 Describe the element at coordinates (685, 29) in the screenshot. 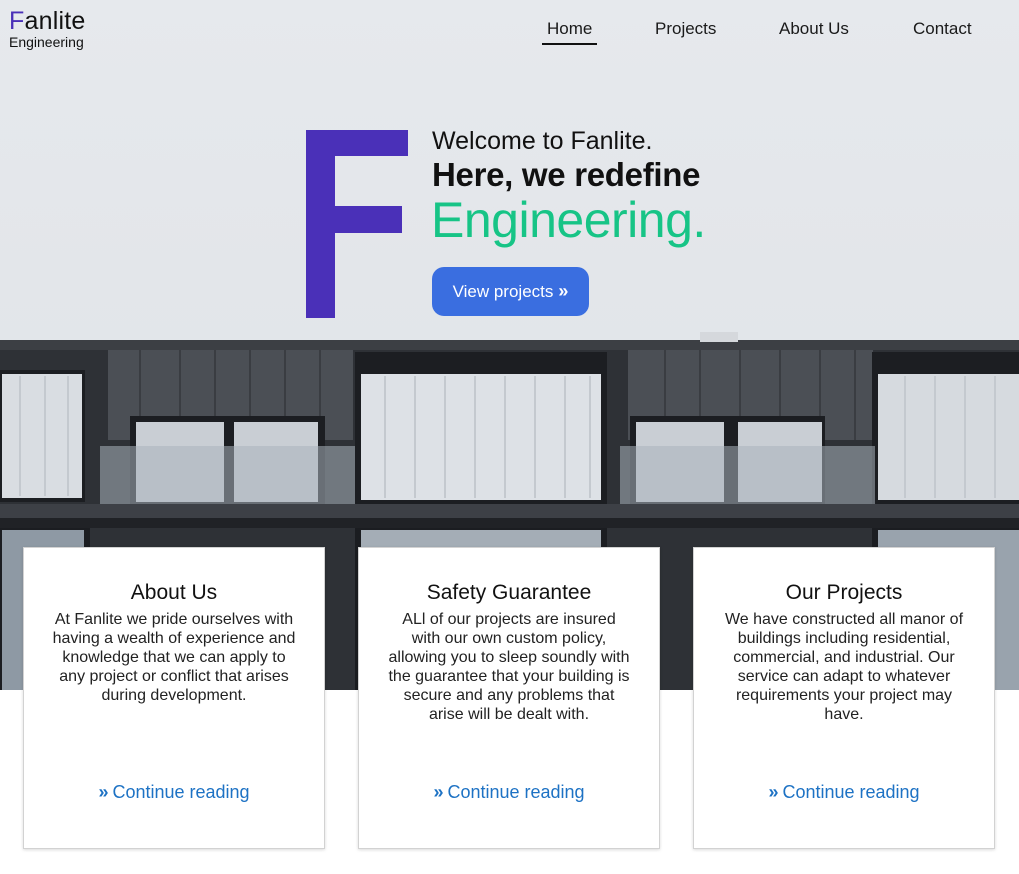

I see `nav-item-projects: Projects` at that location.